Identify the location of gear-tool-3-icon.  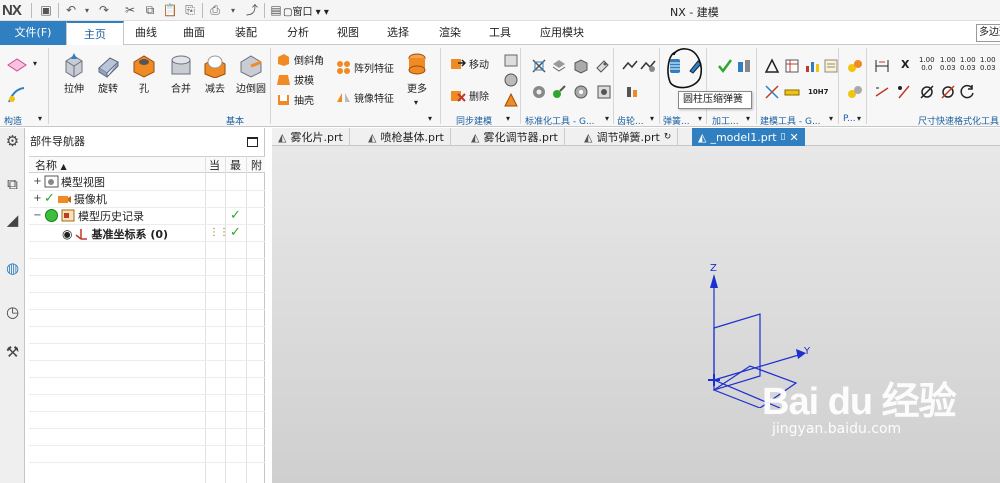
(632, 92).